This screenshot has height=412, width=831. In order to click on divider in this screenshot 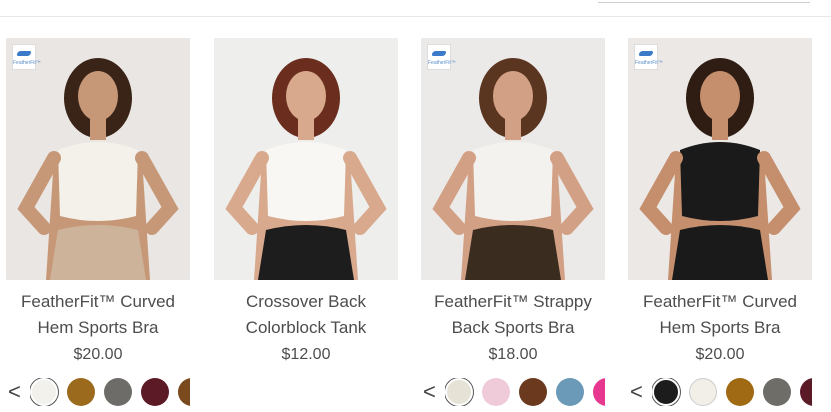, I will do `click(415, 16)`.